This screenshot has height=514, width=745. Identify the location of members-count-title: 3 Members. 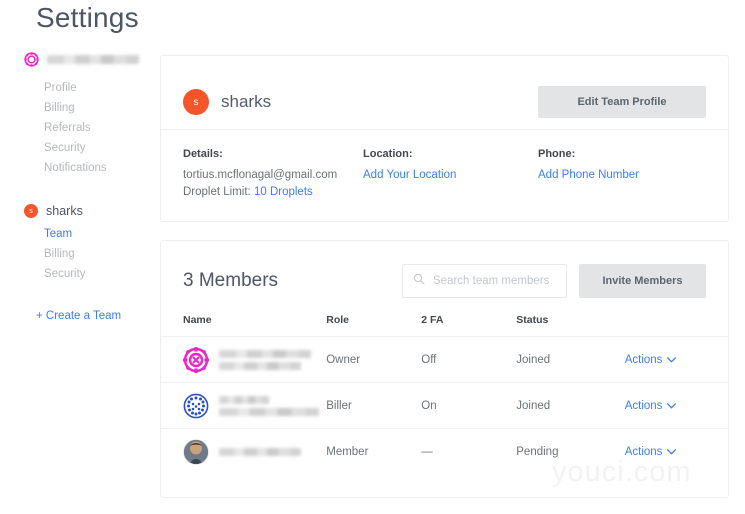
(231, 280).